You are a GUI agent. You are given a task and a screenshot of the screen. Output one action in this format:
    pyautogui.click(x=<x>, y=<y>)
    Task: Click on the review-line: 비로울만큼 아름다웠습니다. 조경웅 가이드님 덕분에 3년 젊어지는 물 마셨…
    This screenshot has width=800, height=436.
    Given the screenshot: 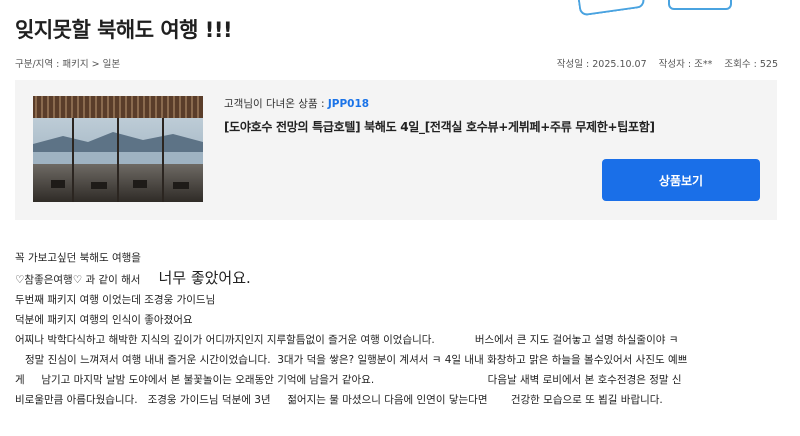 What is the action you would take?
    pyautogui.click(x=339, y=400)
    